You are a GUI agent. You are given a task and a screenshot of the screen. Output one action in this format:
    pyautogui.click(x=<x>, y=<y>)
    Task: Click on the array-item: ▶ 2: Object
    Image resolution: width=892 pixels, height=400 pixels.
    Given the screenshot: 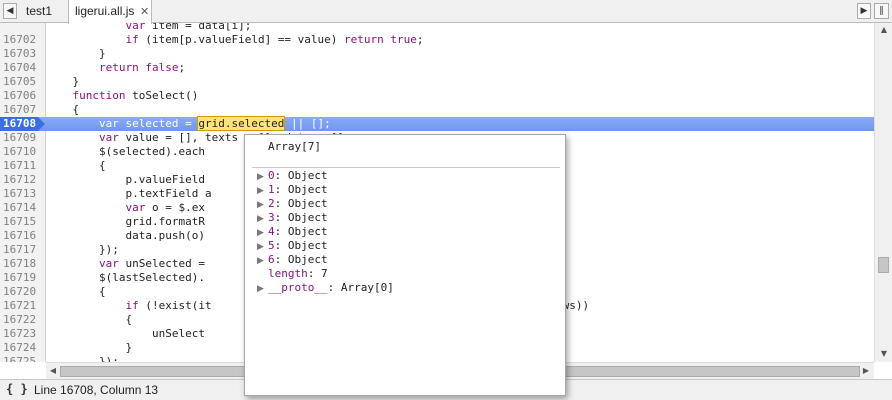 What is the action you would take?
    pyautogui.click(x=292, y=204)
    